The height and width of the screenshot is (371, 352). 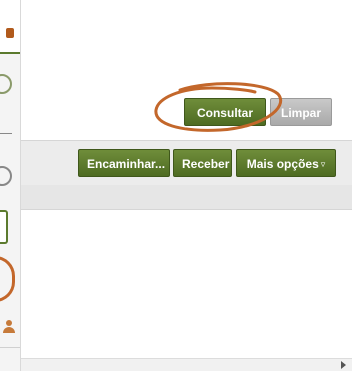 I want to click on limpar-button: Limpar, so click(x=301, y=112).